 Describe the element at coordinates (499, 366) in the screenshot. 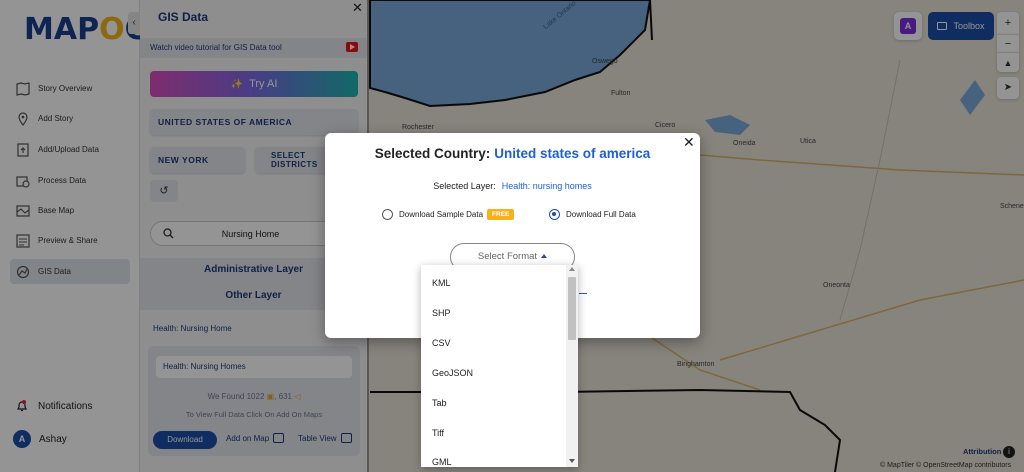

I see `format-dropdown-list: KML SHP CSV GeoJSON Tab Tiff GML` at that location.